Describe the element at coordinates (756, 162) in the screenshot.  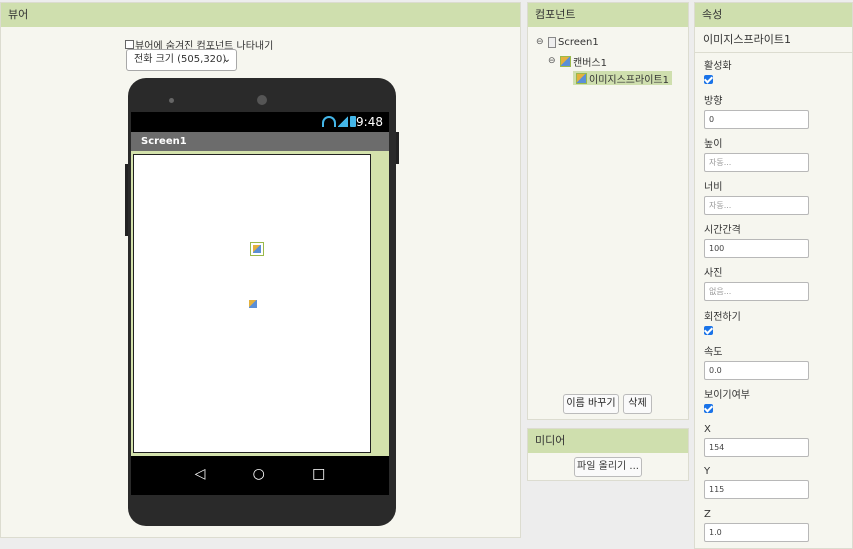
I see `height-input` at that location.